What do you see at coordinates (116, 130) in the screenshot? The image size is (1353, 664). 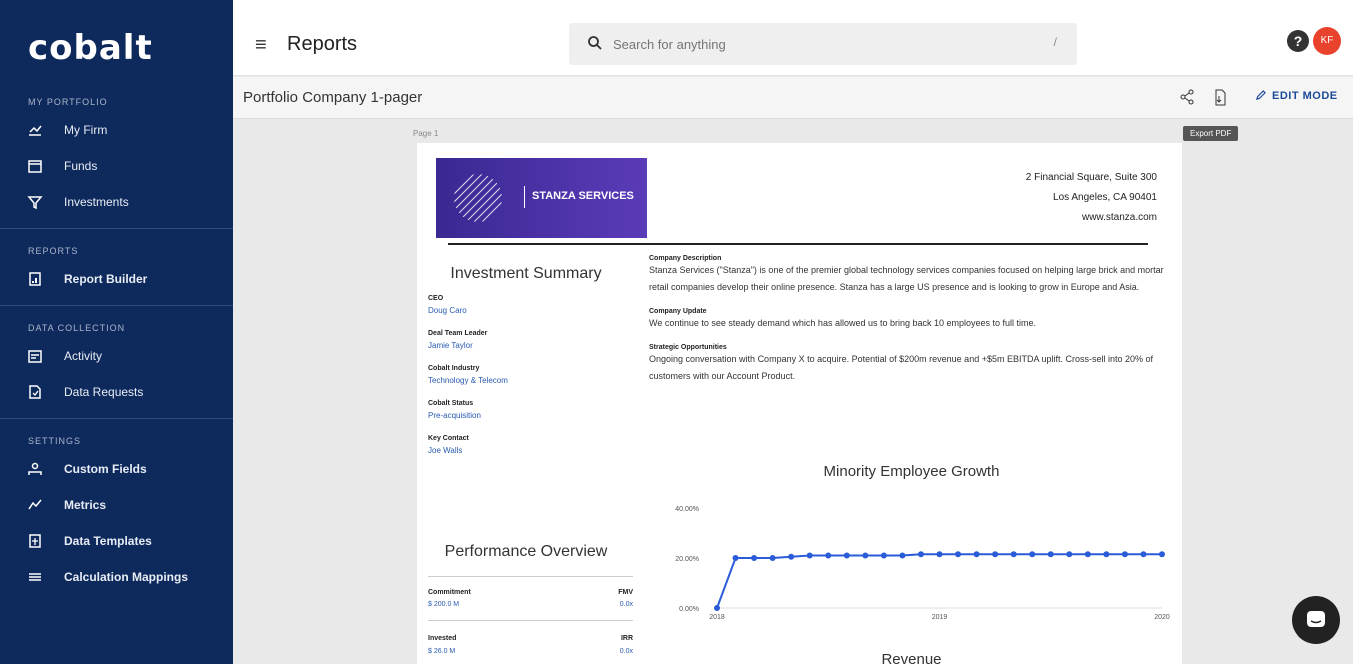 I see `sidebar-item-my-firm: My Firm` at bounding box center [116, 130].